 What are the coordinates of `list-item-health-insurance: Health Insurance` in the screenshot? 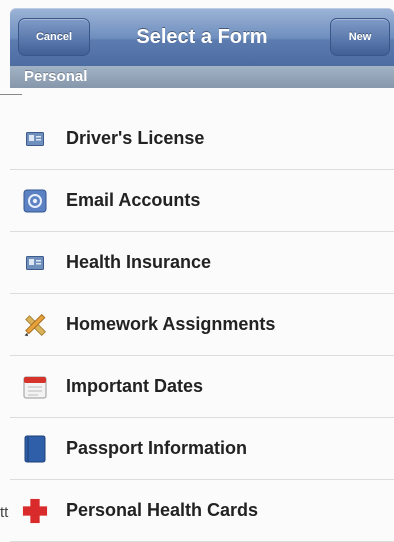 It's located at (202, 263).